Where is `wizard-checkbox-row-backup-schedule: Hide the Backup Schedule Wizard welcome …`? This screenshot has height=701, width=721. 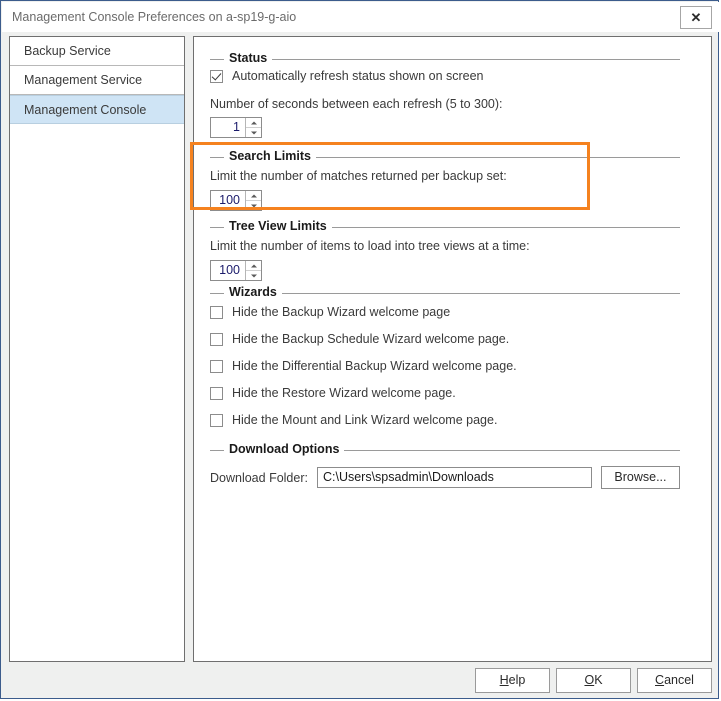 wizard-checkbox-row-backup-schedule: Hide the Backup Schedule Wizard welcome … is located at coordinates (445, 339).